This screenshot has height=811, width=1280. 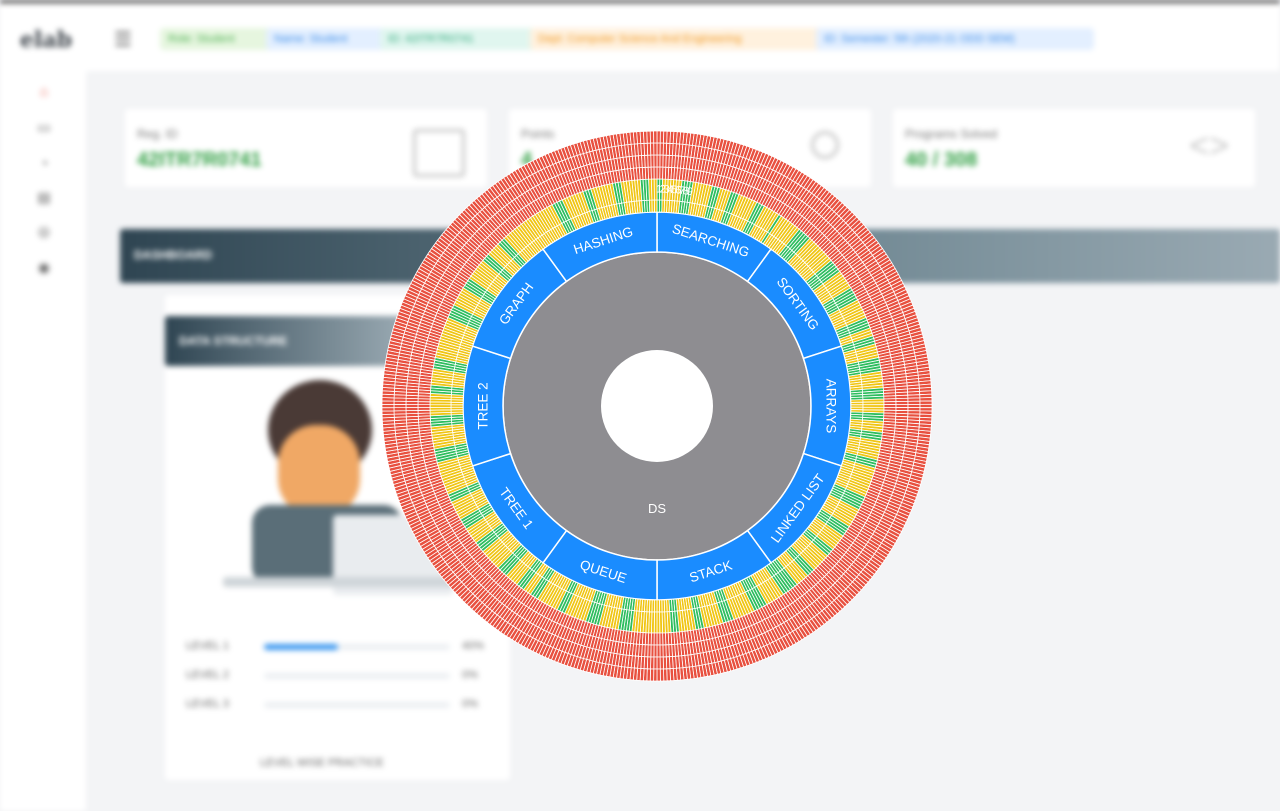 What do you see at coordinates (470, 704) in the screenshot?
I see `level-percent: 0%` at bounding box center [470, 704].